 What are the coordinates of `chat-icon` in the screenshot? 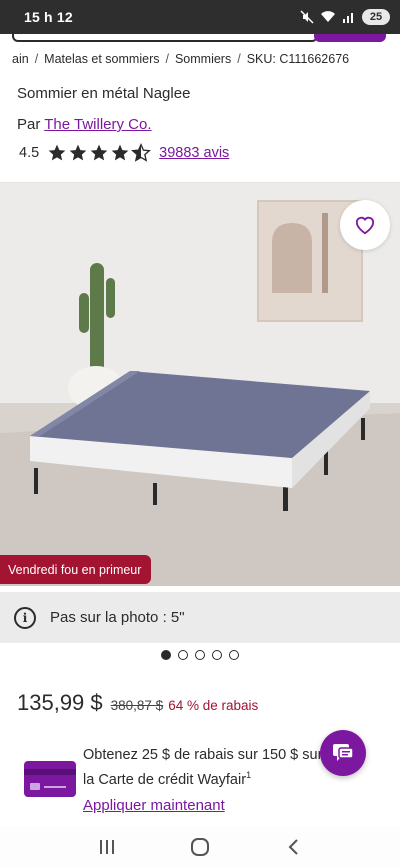 It's located at (343, 752).